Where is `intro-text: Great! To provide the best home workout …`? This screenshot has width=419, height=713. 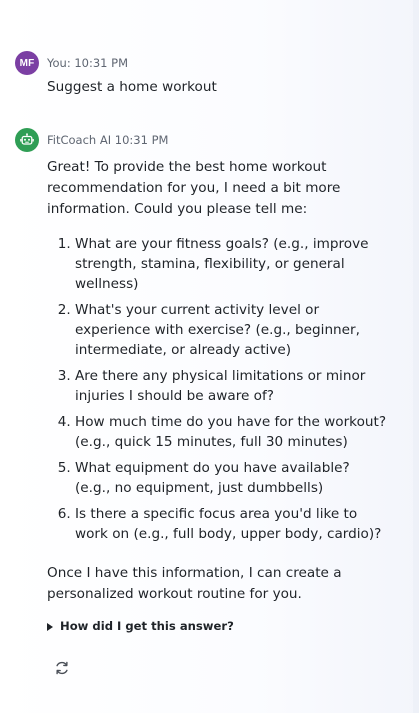
intro-text: Great! To provide the best home workout … is located at coordinates (194, 188).